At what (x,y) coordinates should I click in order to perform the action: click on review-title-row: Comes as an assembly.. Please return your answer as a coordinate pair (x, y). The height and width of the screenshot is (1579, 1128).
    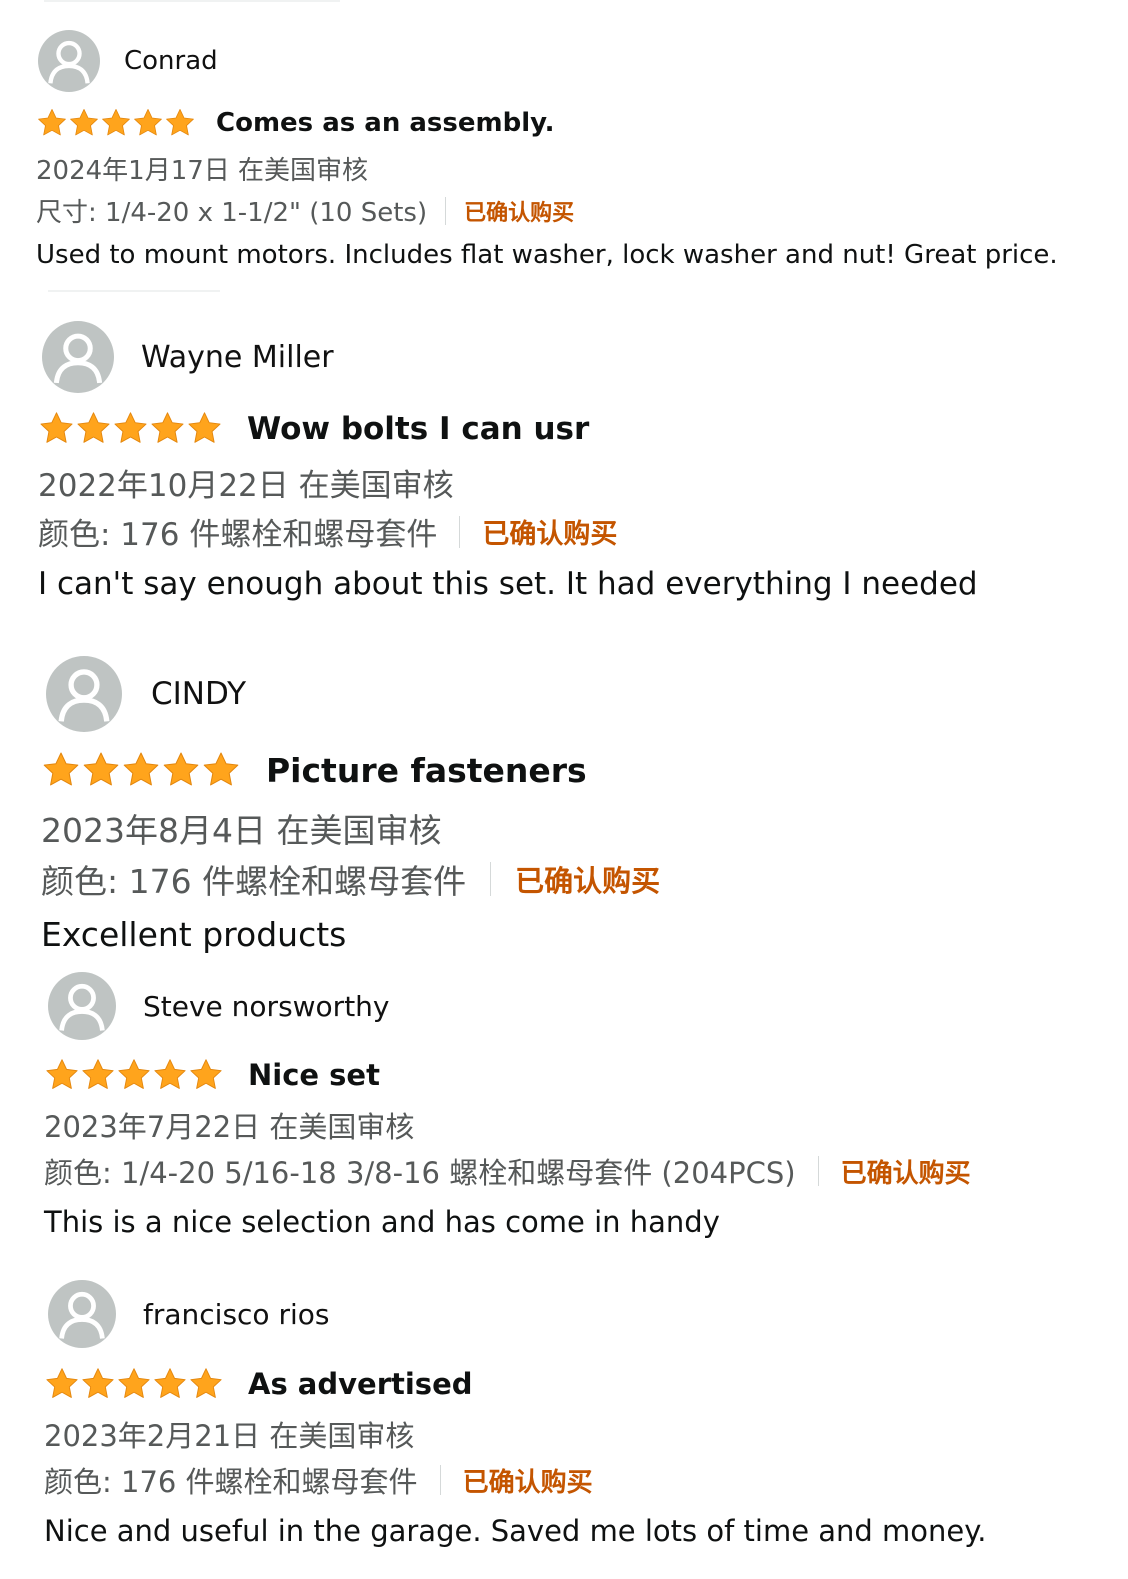
    Looking at the image, I should click on (295, 123).